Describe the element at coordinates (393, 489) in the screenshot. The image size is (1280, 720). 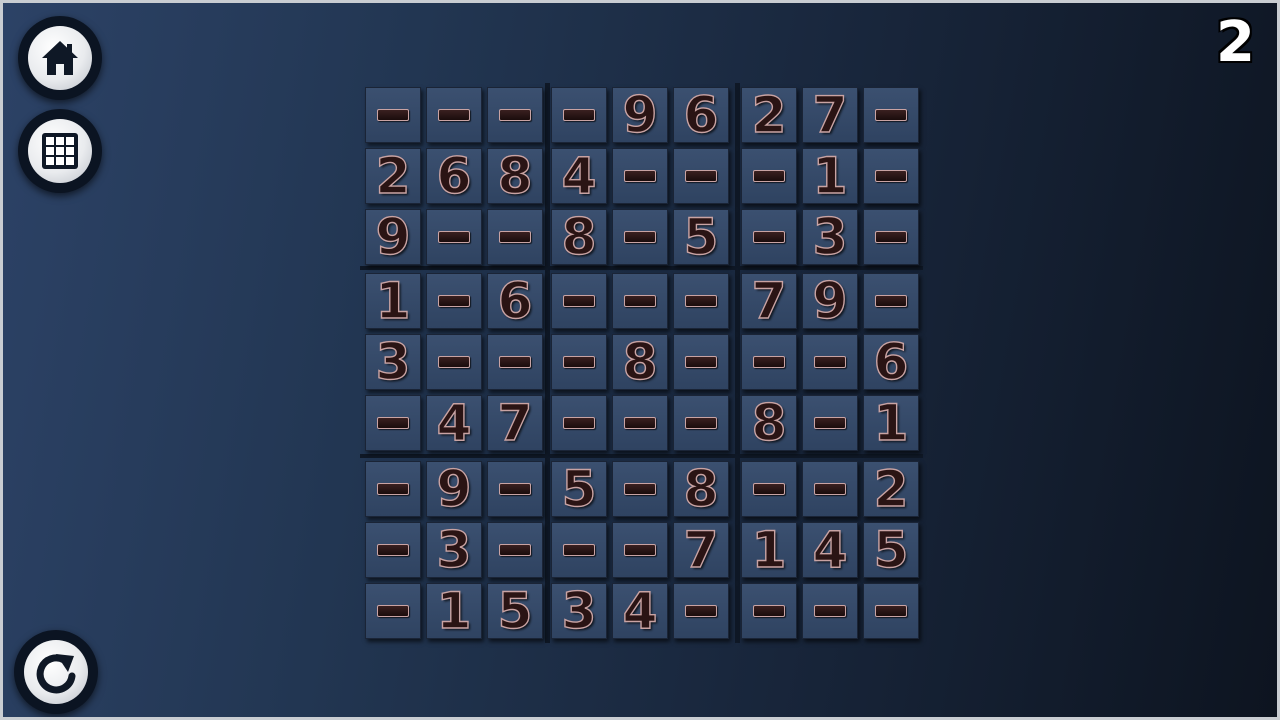
I see `grid-cell-r7-c1` at that location.